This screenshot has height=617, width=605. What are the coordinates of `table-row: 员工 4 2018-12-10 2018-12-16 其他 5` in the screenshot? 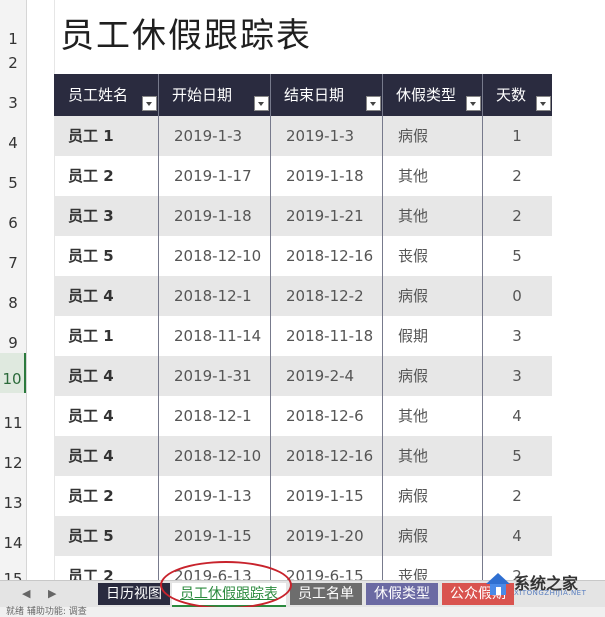 It's located at (303, 456).